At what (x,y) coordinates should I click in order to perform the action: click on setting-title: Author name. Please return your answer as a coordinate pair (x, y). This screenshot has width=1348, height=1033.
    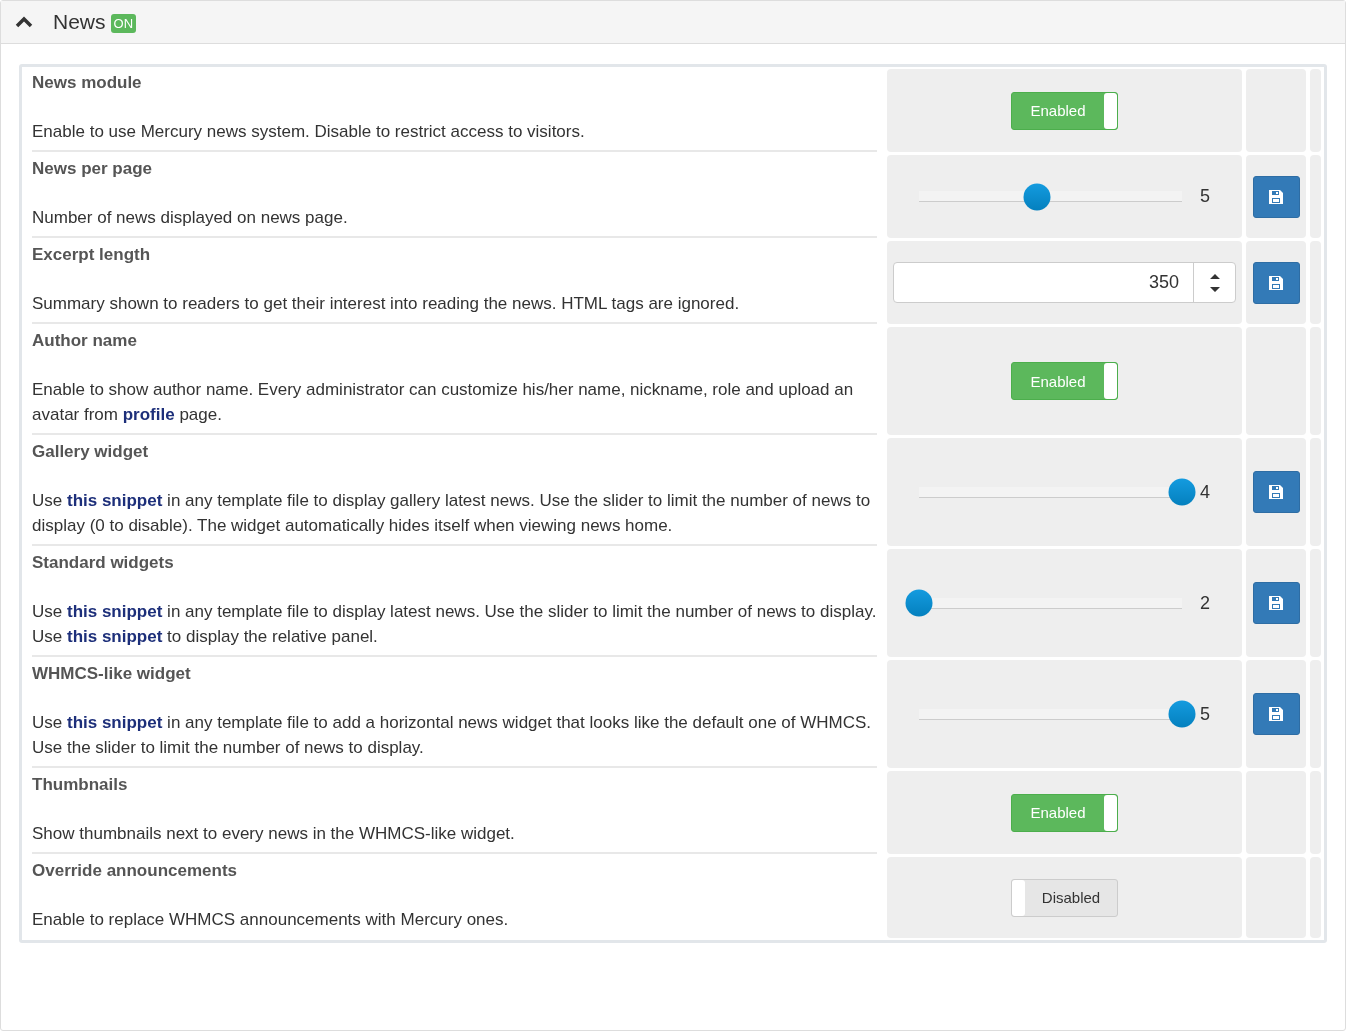
    Looking at the image, I should click on (85, 341).